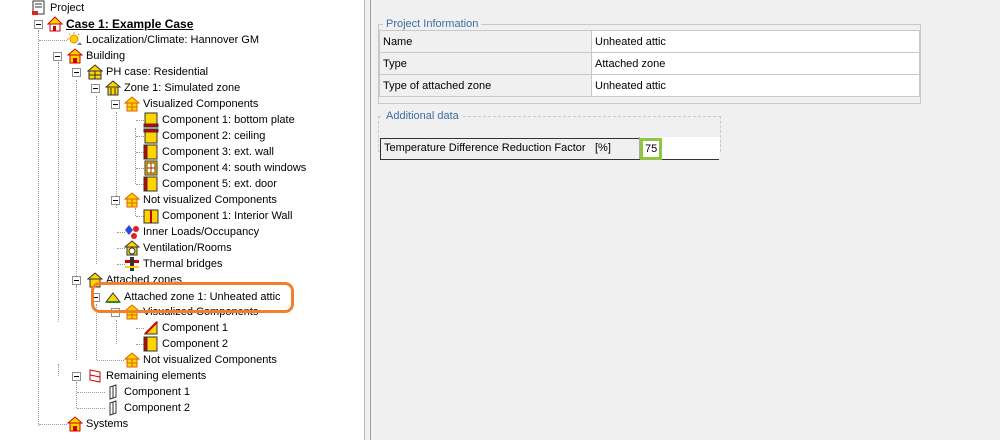 This screenshot has height=440, width=1000. I want to click on tree-label: Component 3: ext. wall, so click(218, 152).